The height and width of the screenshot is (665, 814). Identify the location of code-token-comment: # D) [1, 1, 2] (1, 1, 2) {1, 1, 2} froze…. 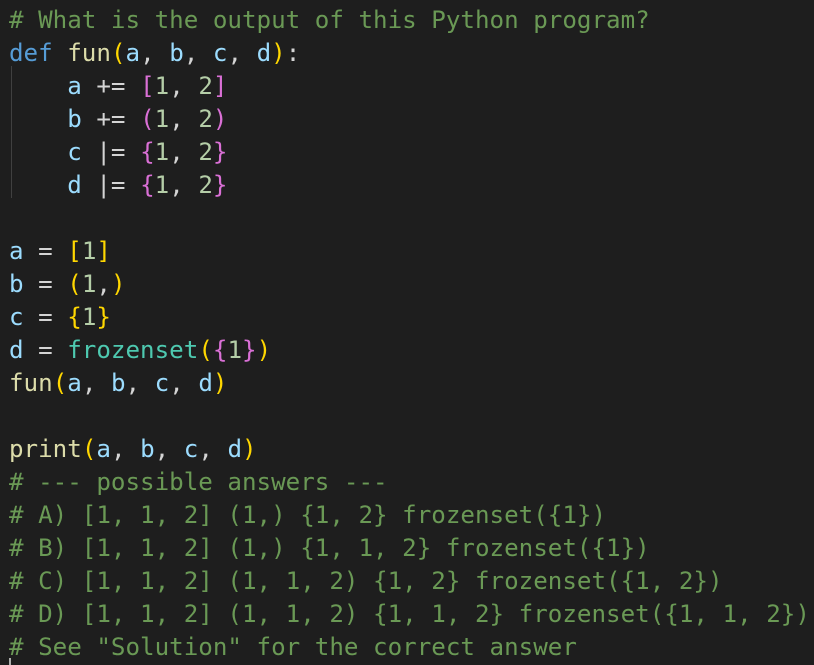
(409, 614).